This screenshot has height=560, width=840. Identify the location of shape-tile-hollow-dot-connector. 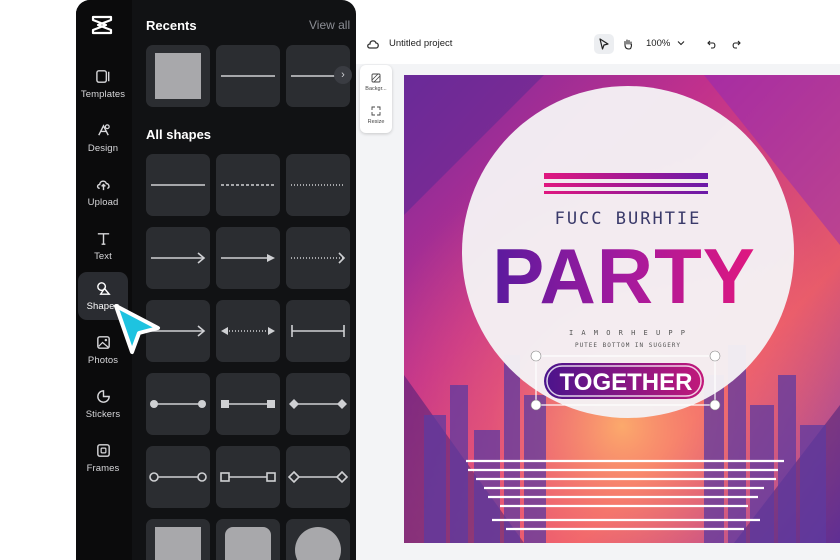
(178, 477).